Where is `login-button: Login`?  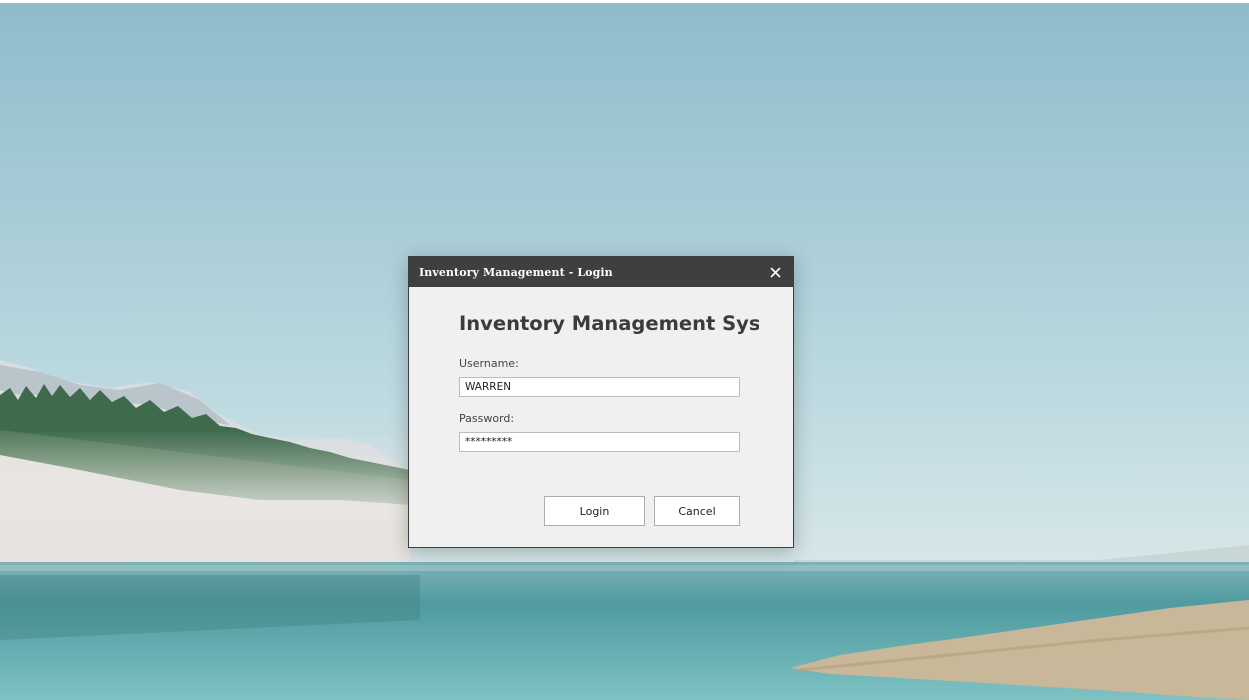
login-button: Login is located at coordinates (594, 511).